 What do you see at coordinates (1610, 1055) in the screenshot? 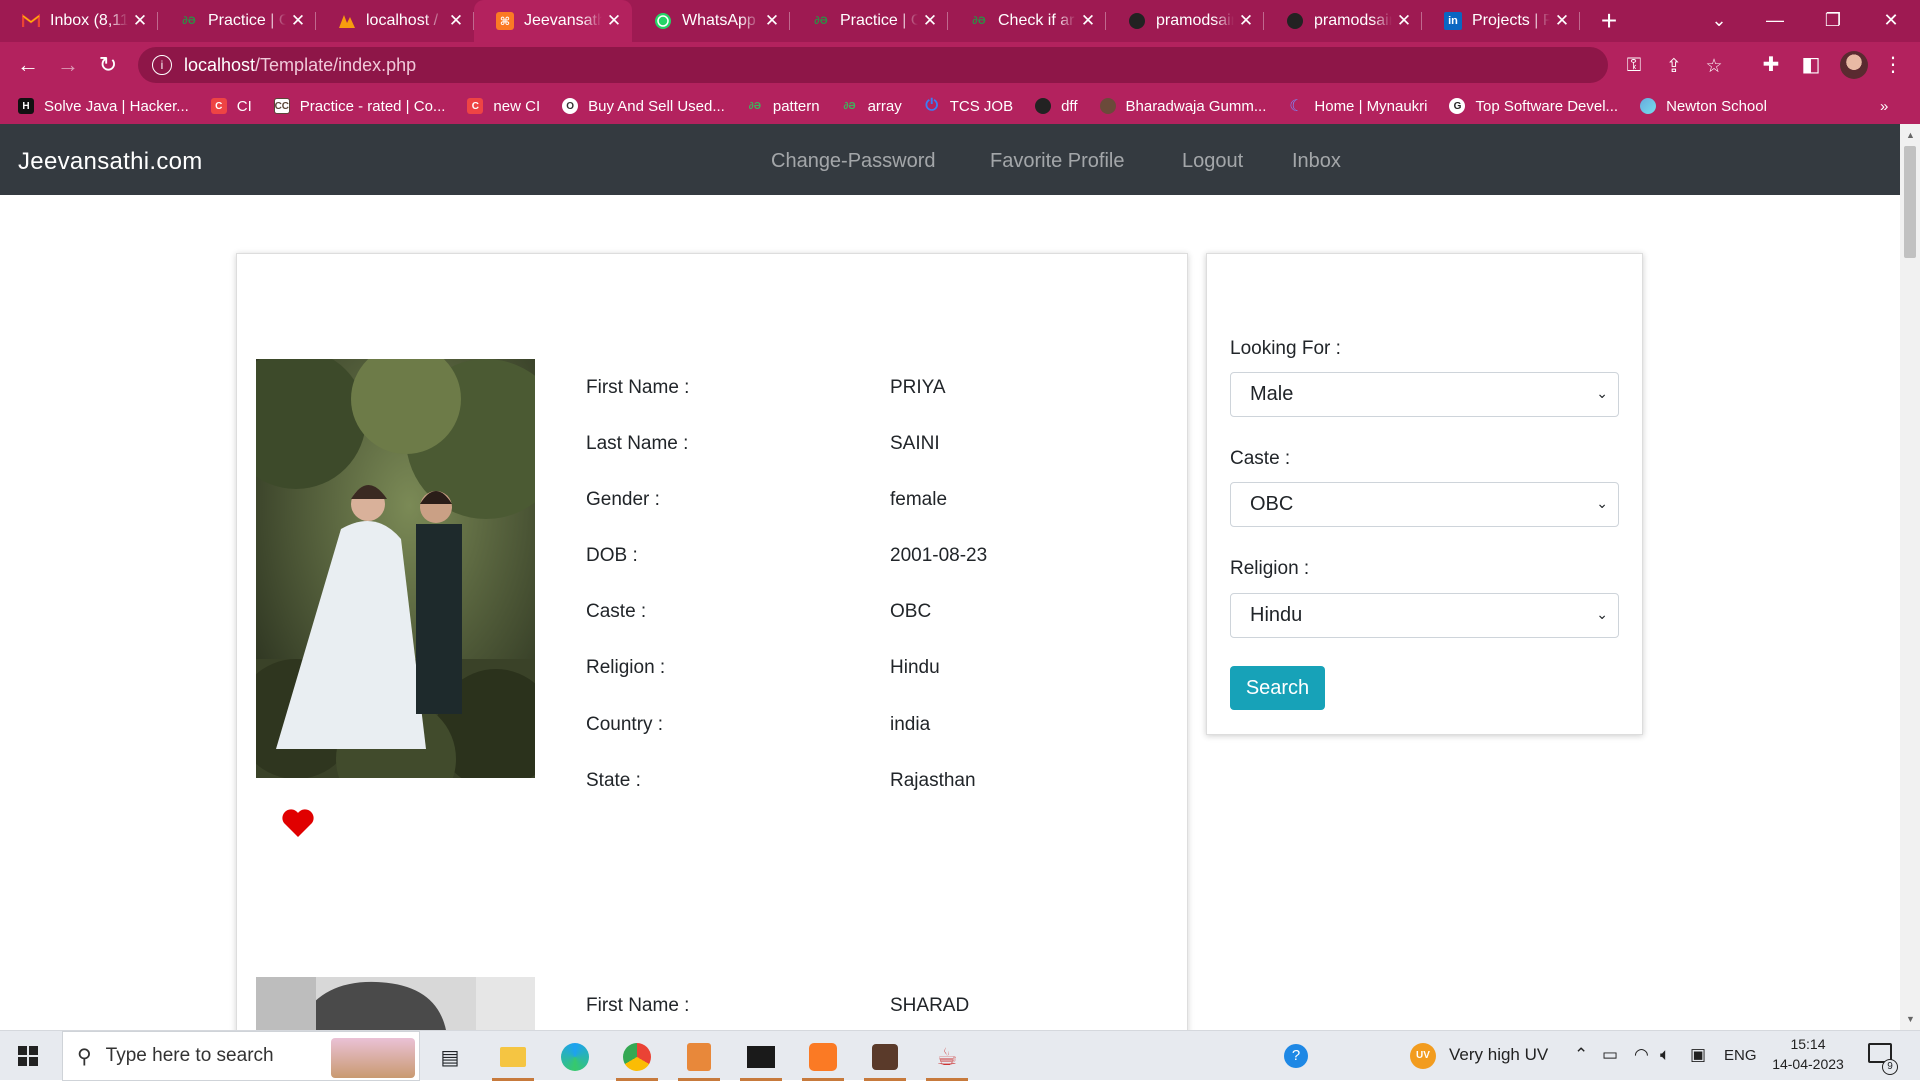
I see `battery-icon: ▭` at bounding box center [1610, 1055].